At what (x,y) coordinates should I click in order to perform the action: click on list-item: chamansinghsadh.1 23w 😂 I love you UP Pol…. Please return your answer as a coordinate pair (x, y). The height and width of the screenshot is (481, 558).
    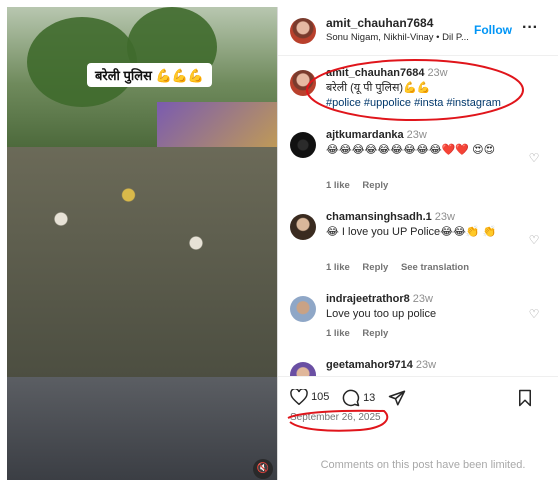
    Looking at the image, I should click on (415, 243).